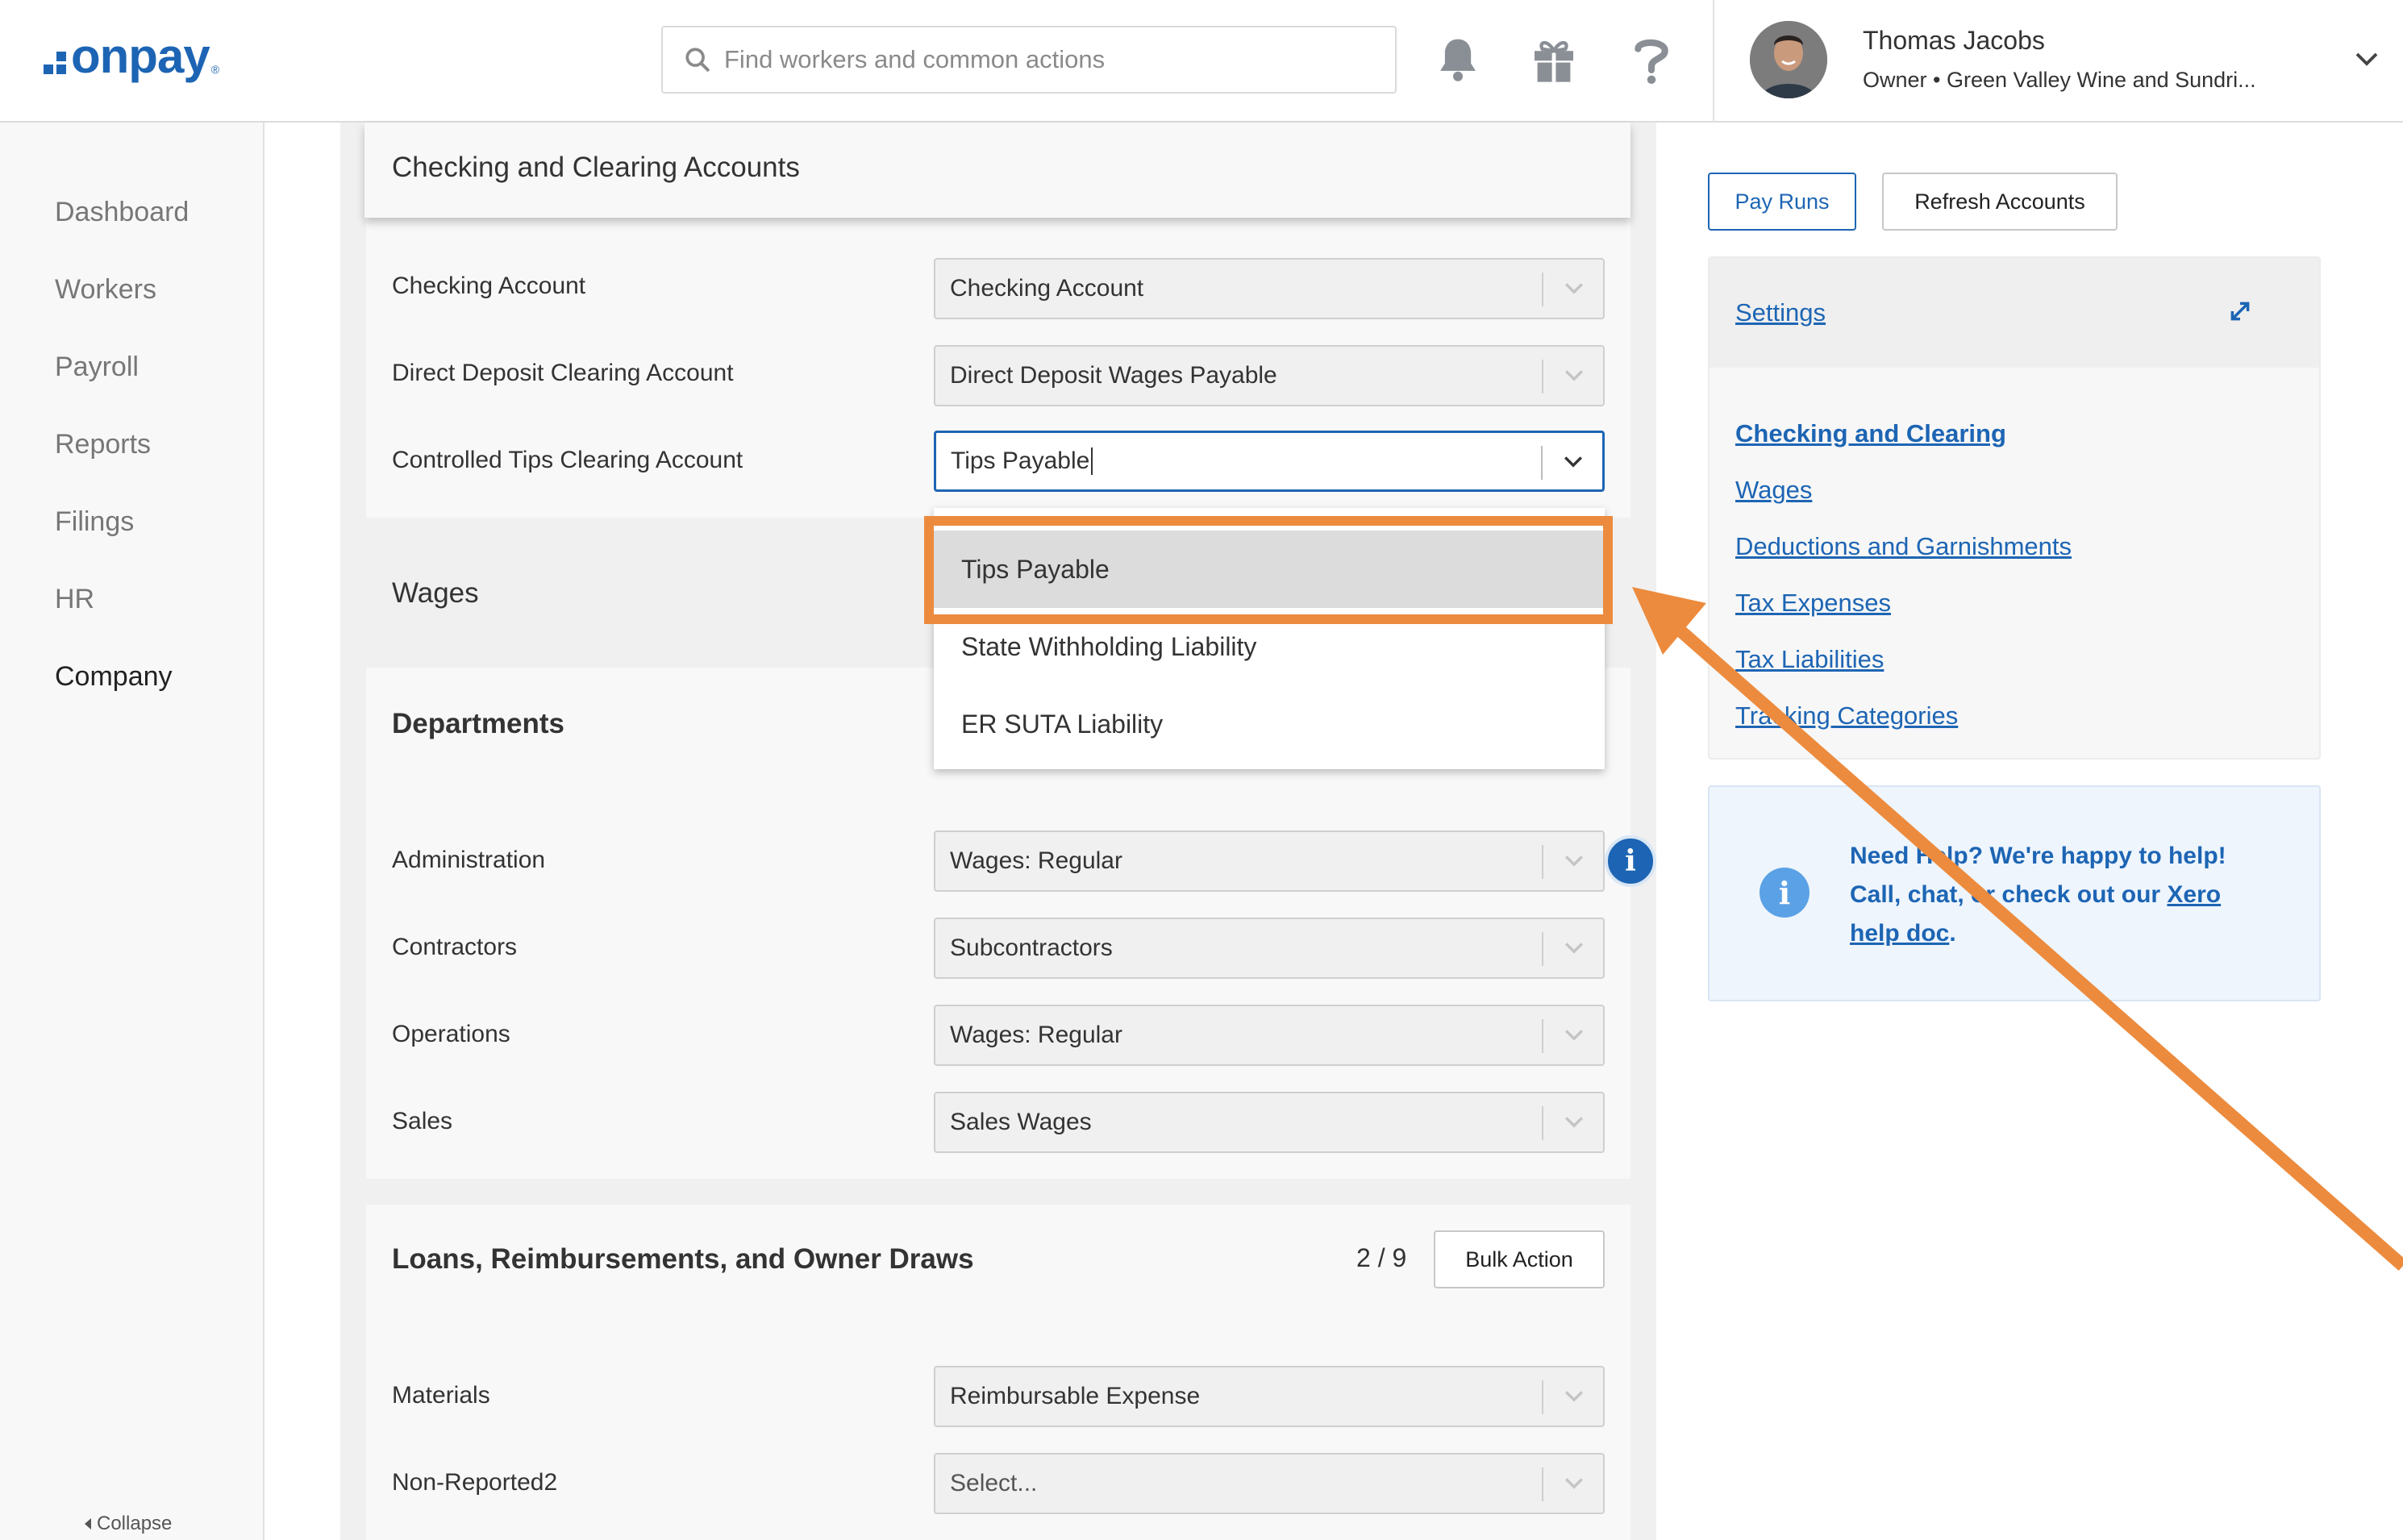  Describe the element at coordinates (2240, 311) in the screenshot. I see `expand-icon` at that location.